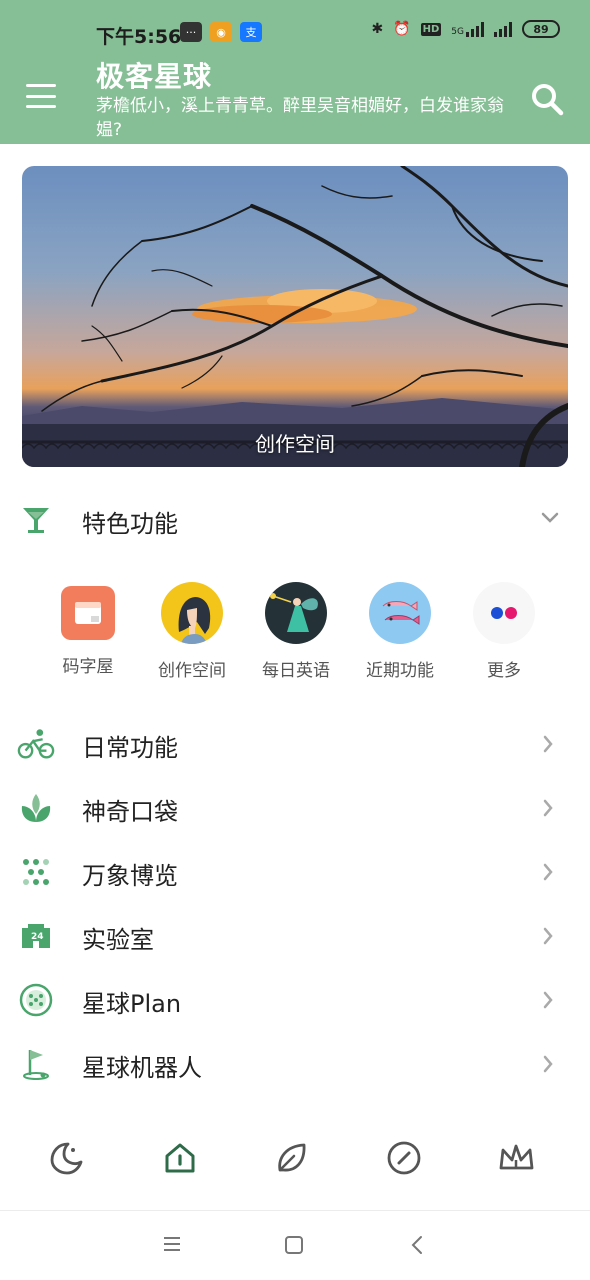 The width and height of the screenshot is (590, 1280). What do you see at coordinates (296, 671) in the screenshot?
I see `quick-action-label: 每日英语` at bounding box center [296, 671].